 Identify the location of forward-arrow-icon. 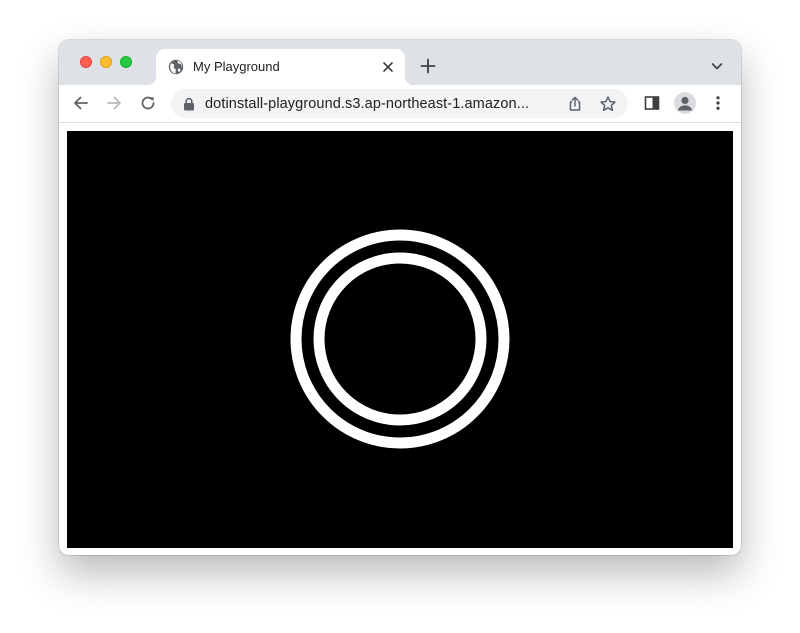
(114, 103).